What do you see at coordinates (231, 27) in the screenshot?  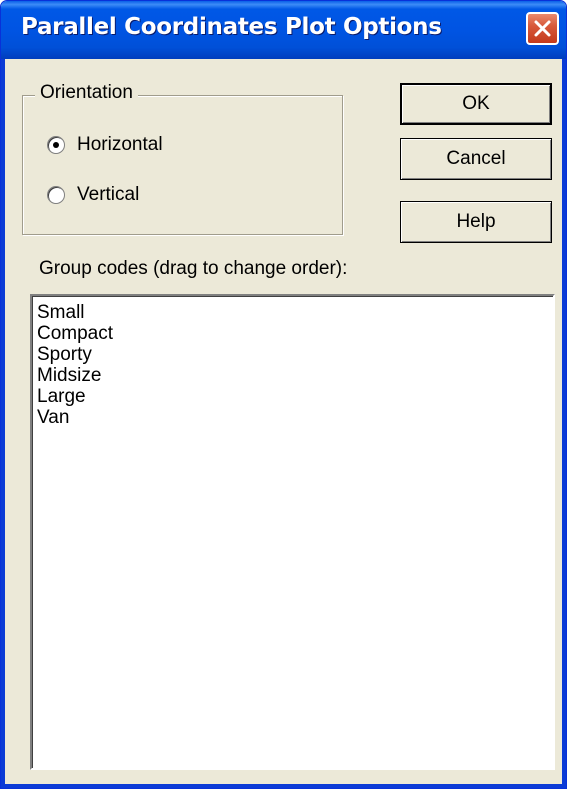 I see `window-title: Parallel Coordinates Plot Options` at bounding box center [231, 27].